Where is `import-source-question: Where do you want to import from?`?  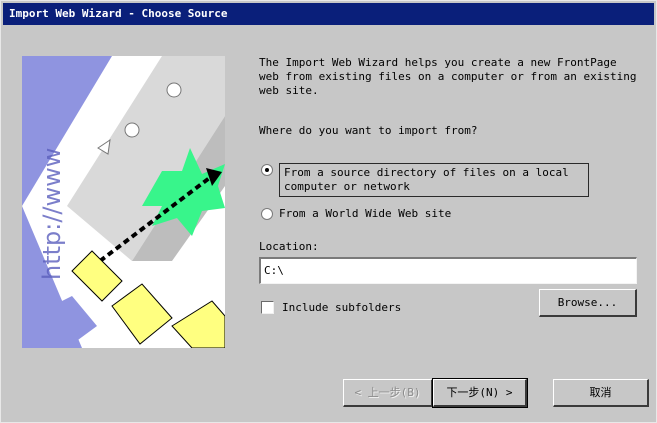
import-source-question: Where do you want to import from? is located at coordinates (368, 130).